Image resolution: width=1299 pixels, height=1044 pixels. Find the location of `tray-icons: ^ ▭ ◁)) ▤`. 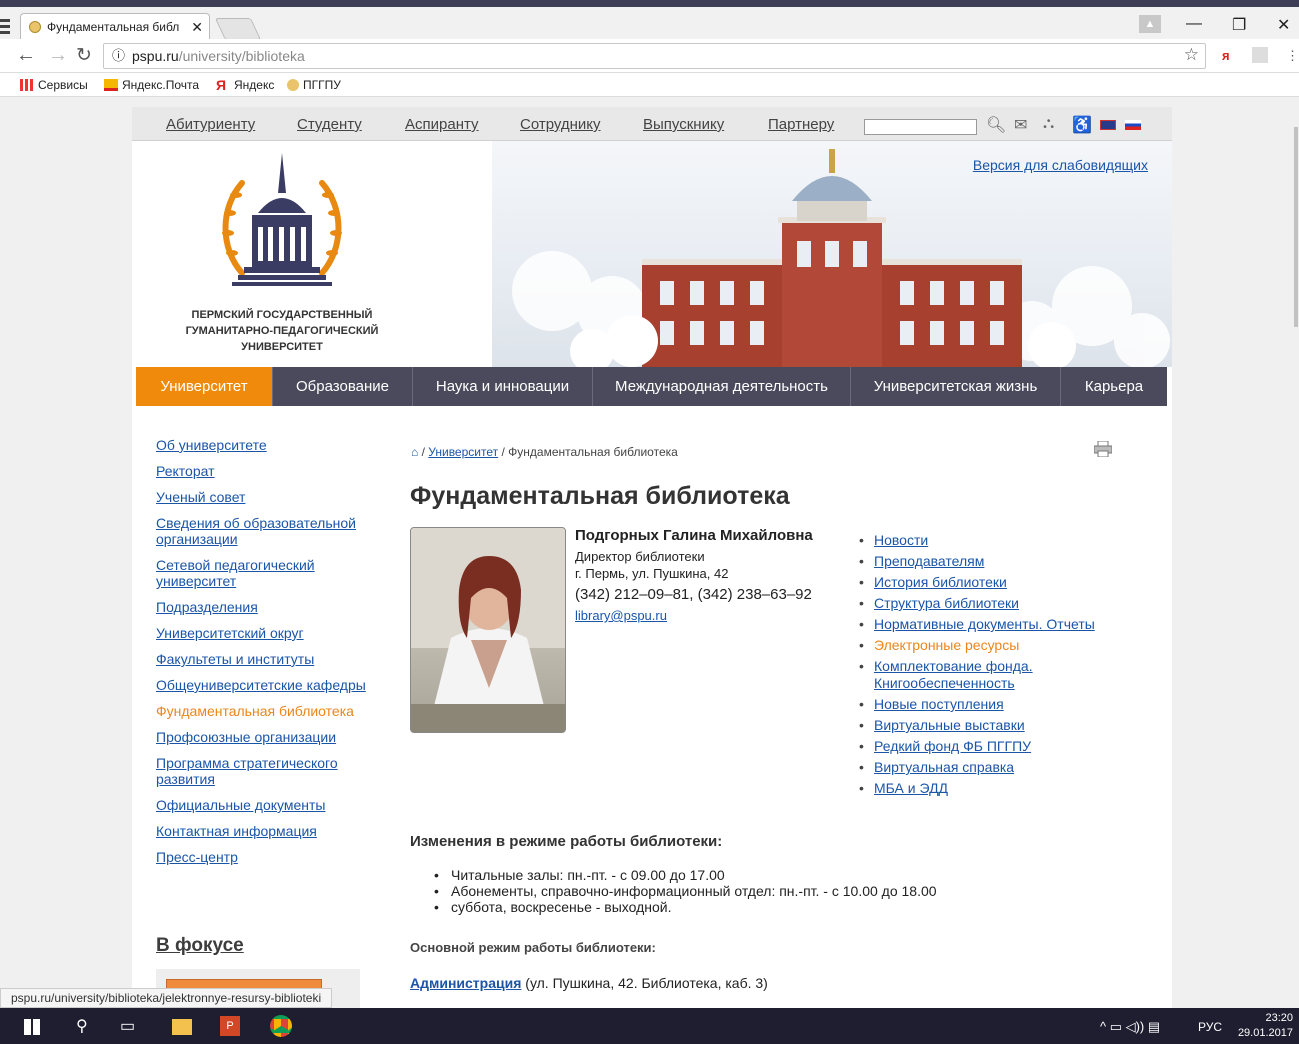

tray-icons: ^ ▭ ◁)) ▤ is located at coordinates (1130, 1027).